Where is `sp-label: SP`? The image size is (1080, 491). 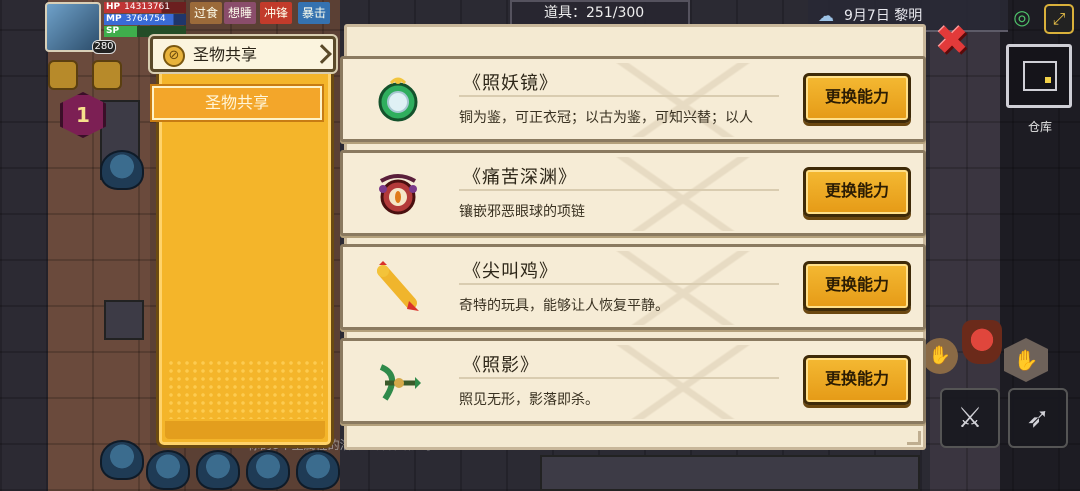
sp-label: SP is located at coordinates (113, 31).